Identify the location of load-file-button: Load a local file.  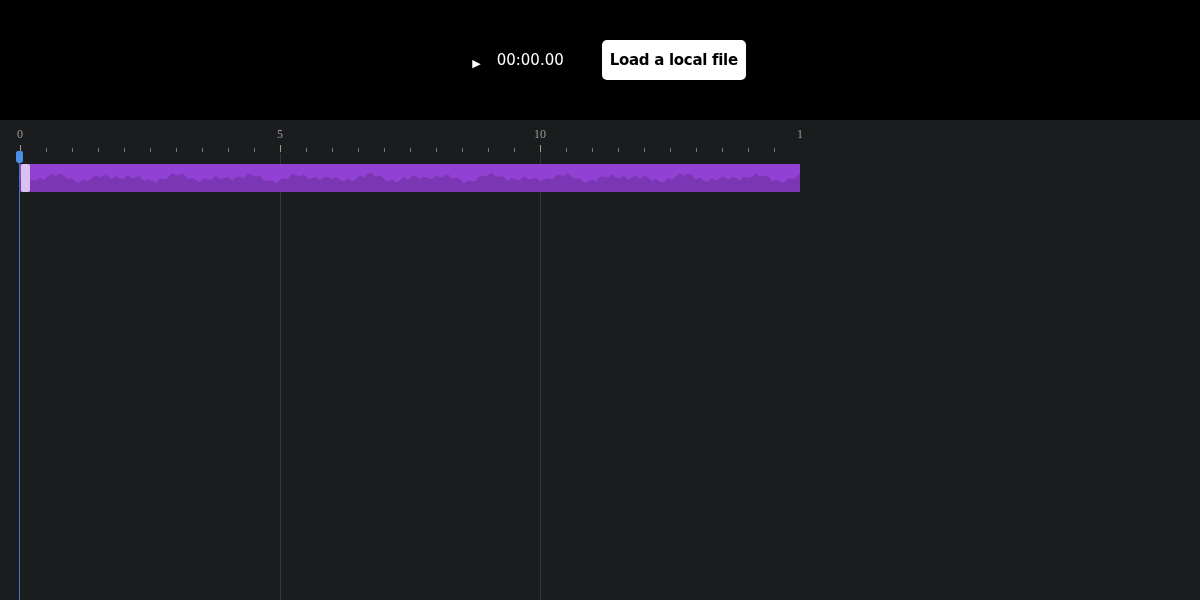
(673, 60).